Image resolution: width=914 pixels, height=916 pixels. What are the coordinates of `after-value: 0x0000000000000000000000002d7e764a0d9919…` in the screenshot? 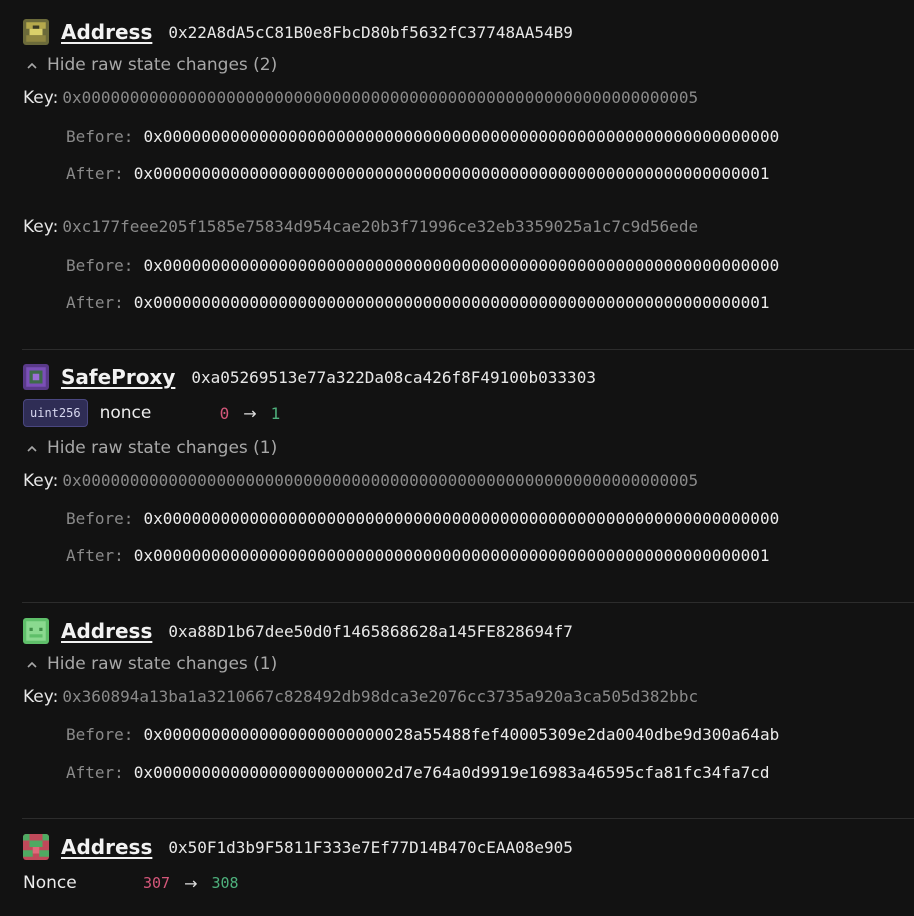 It's located at (451, 772).